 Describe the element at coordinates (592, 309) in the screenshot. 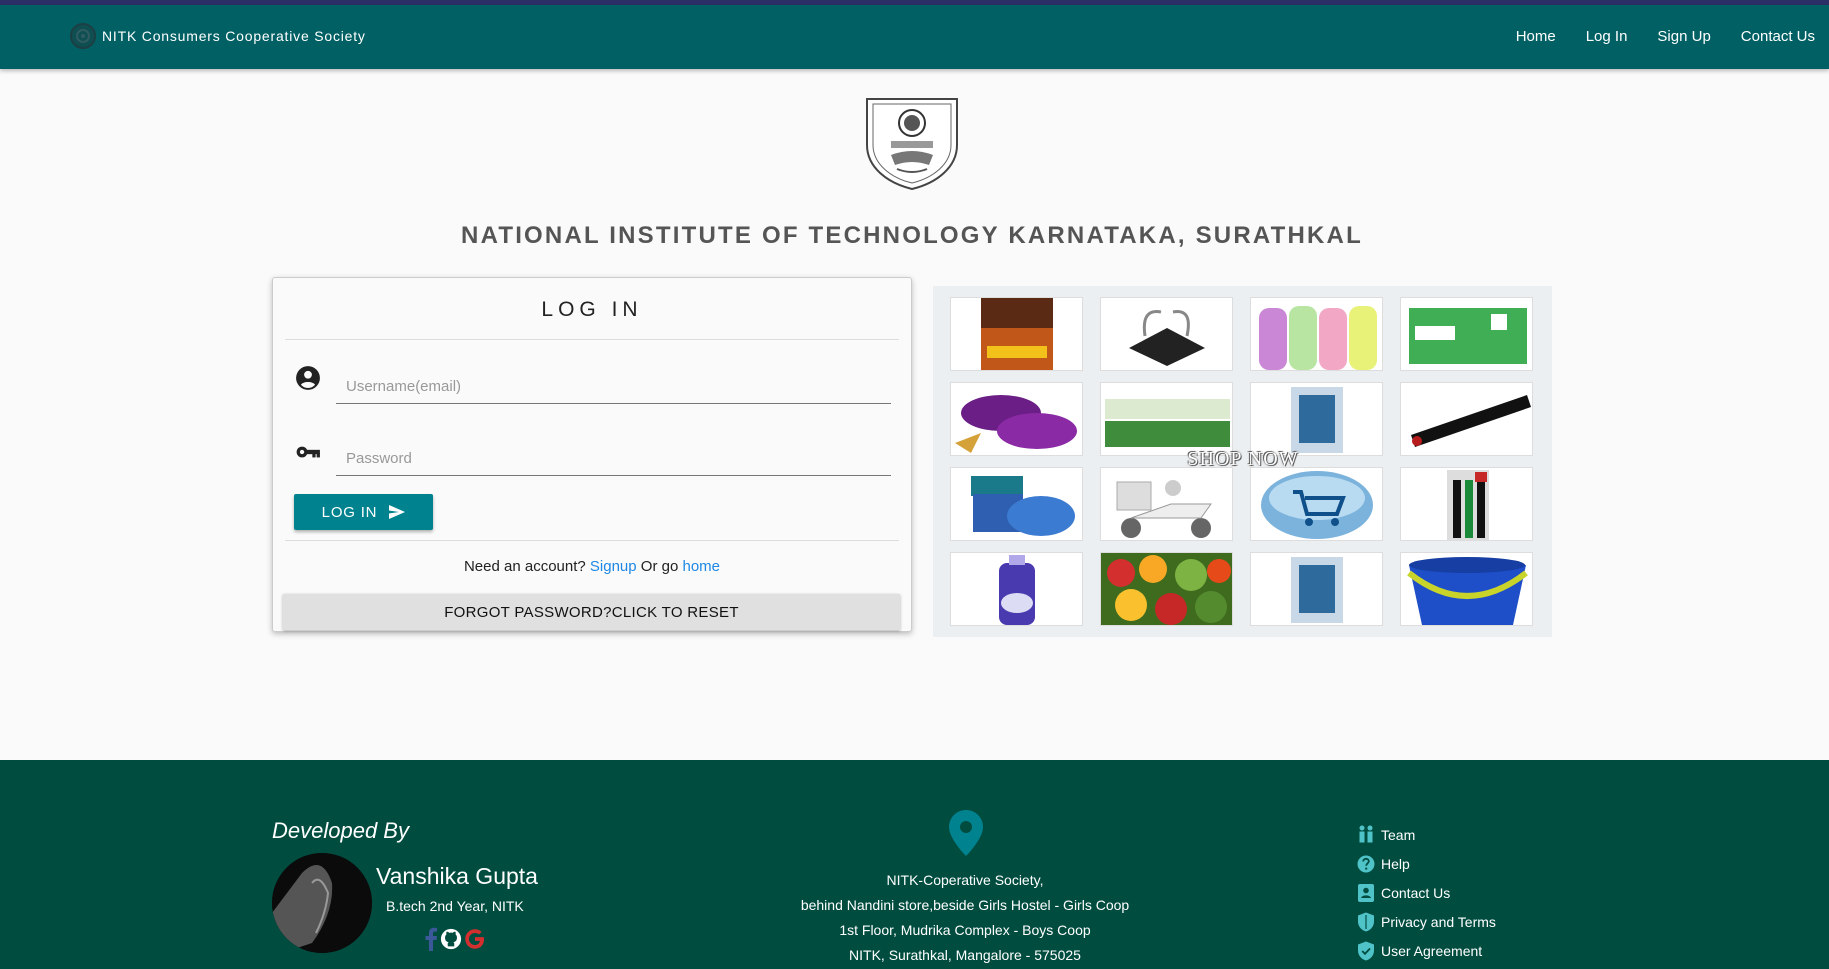

I see `login-title: LOG IN` at that location.